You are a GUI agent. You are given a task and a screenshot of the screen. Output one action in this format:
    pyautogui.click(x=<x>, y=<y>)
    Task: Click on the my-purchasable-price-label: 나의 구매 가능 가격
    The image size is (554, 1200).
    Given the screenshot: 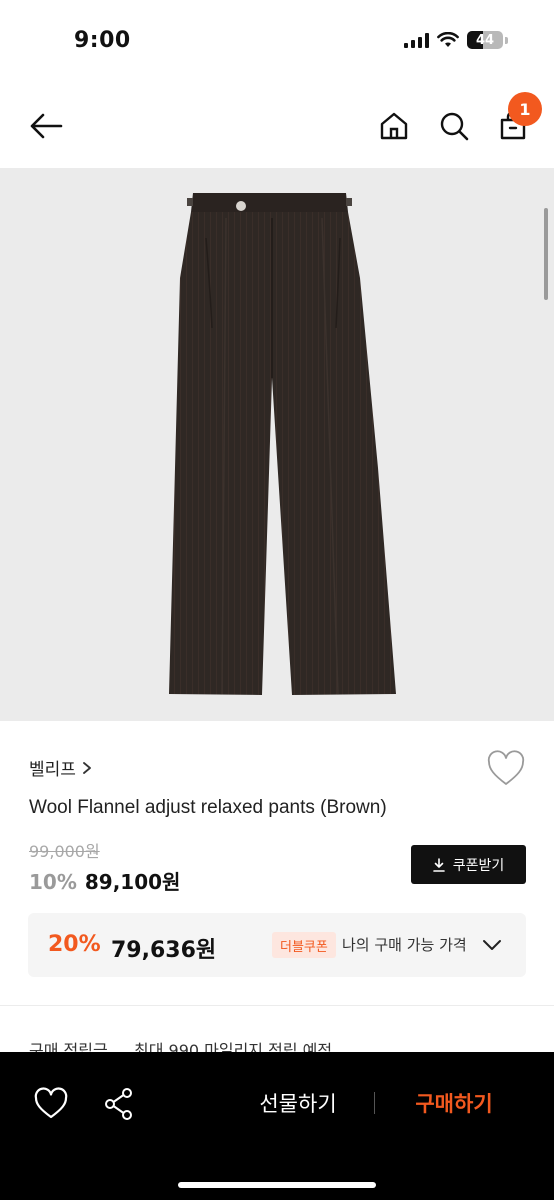 What is the action you would take?
    pyautogui.click(x=404, y=945)
    